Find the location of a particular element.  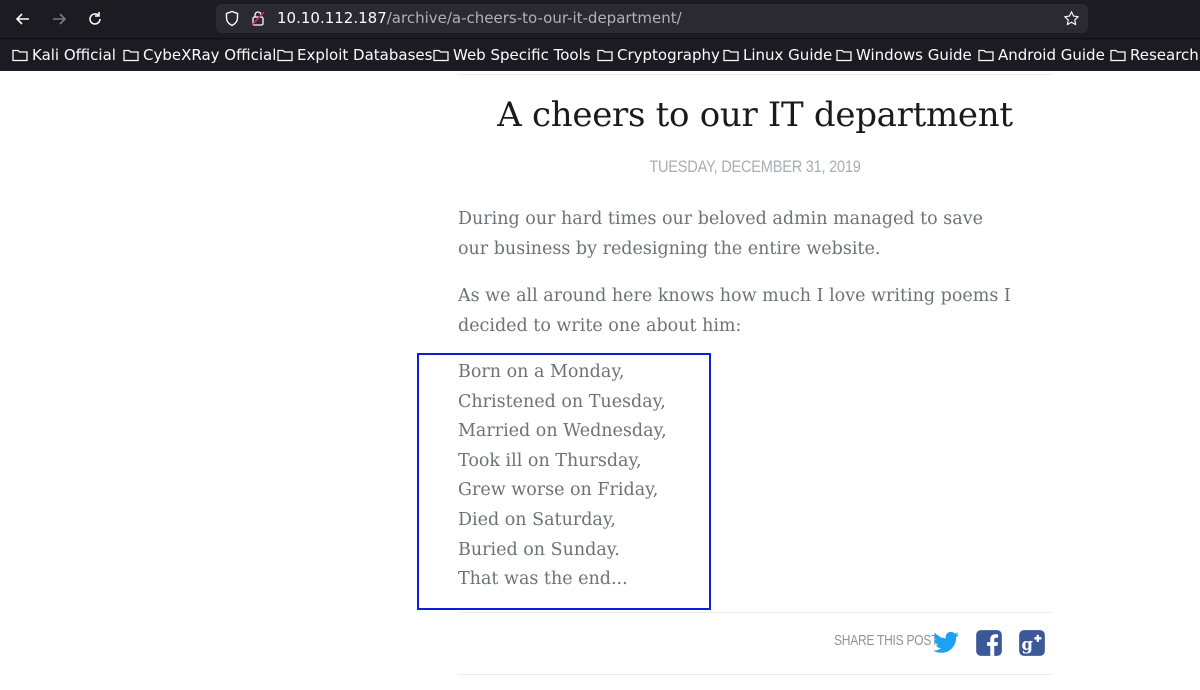

url-host: 10.10.112.187 is located at coordinates (332, 18).